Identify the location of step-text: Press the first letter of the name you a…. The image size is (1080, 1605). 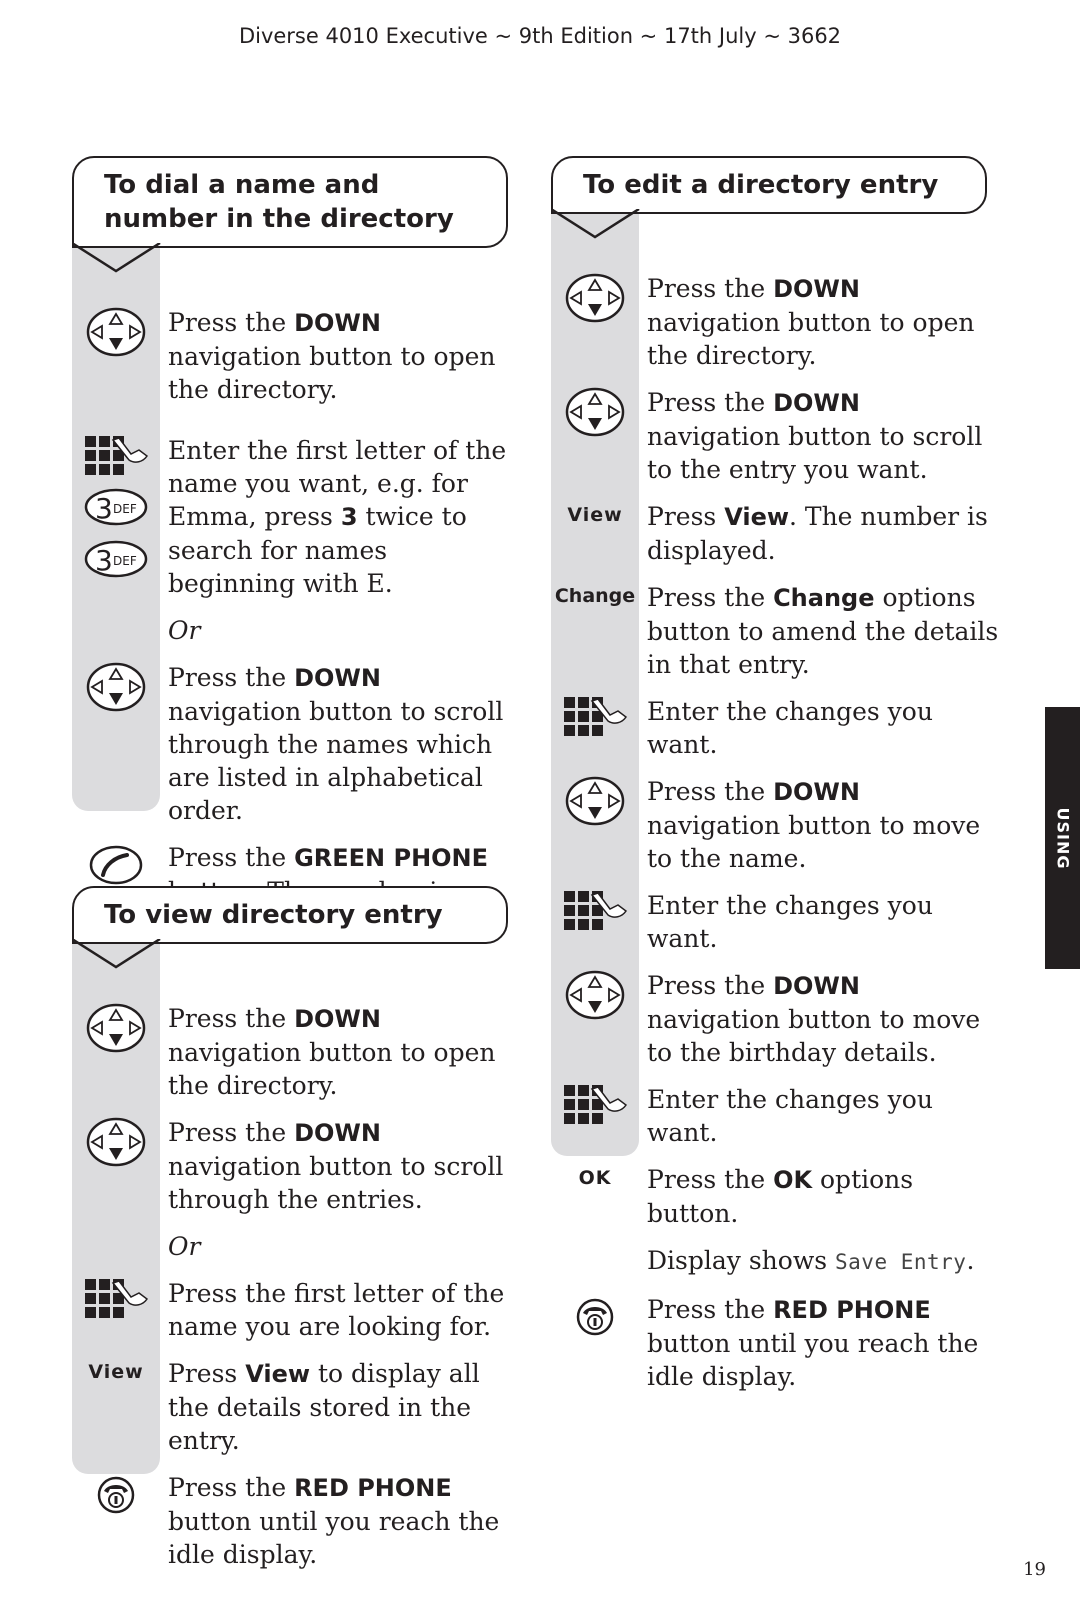
(336, 1310).